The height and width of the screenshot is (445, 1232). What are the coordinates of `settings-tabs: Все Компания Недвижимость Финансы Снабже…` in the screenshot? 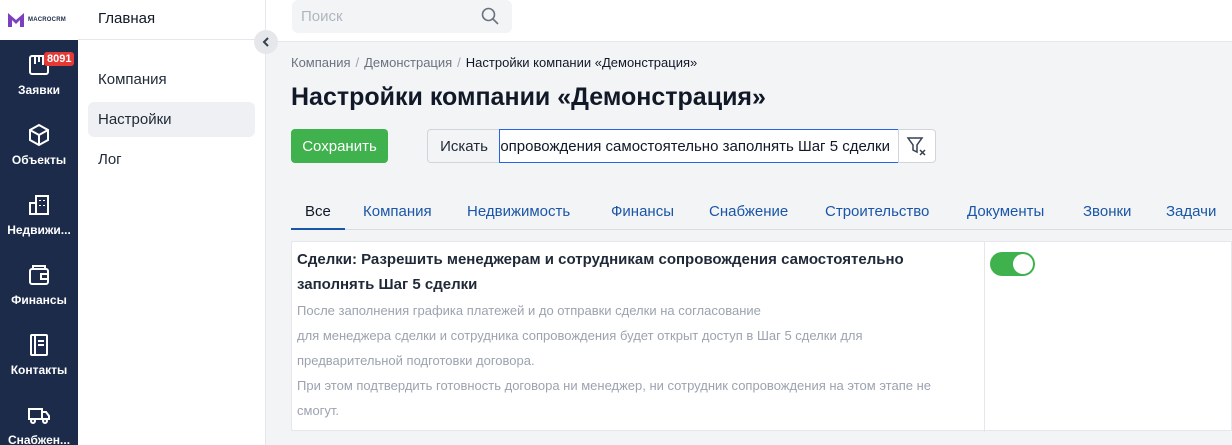 It's located at (761, 213).